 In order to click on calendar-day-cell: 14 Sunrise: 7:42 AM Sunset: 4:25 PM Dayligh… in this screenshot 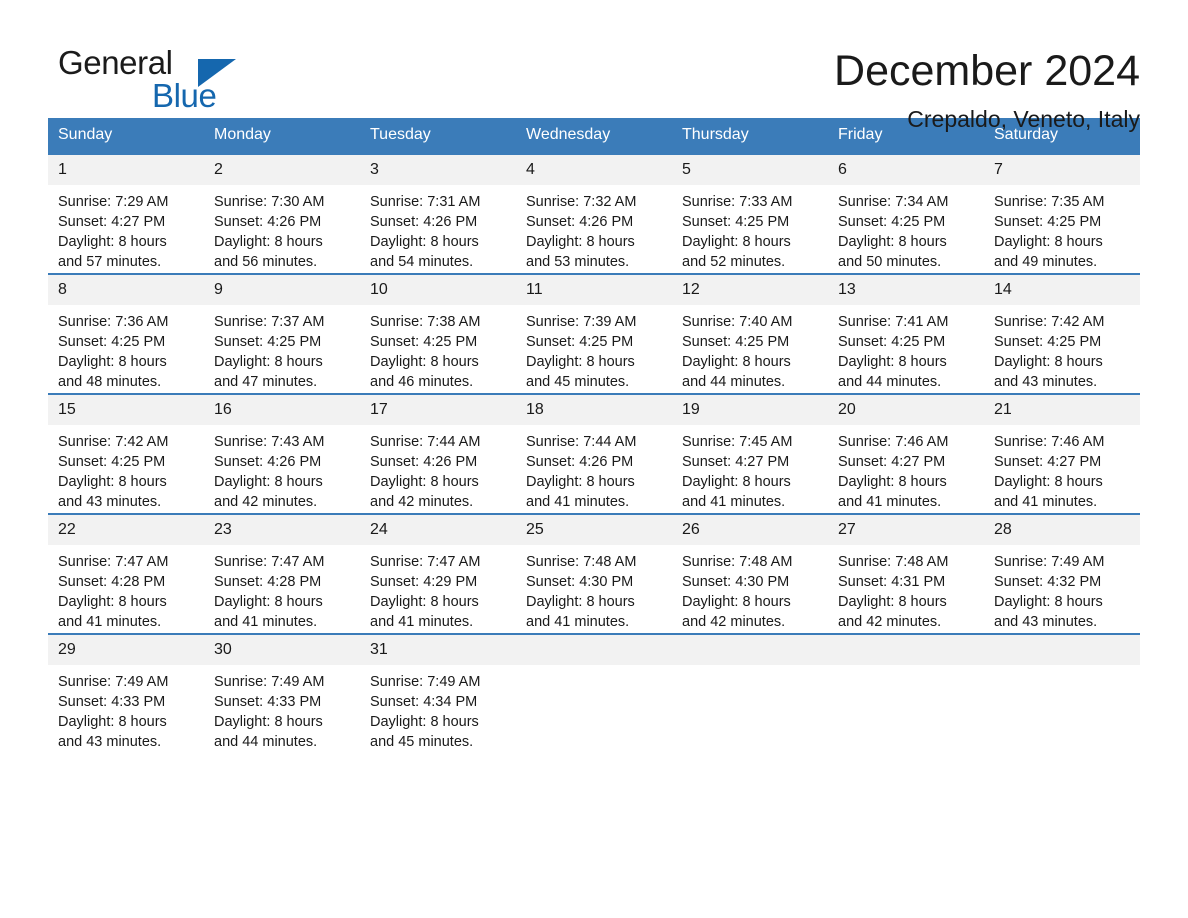, I will do `click(1062, 333)`.